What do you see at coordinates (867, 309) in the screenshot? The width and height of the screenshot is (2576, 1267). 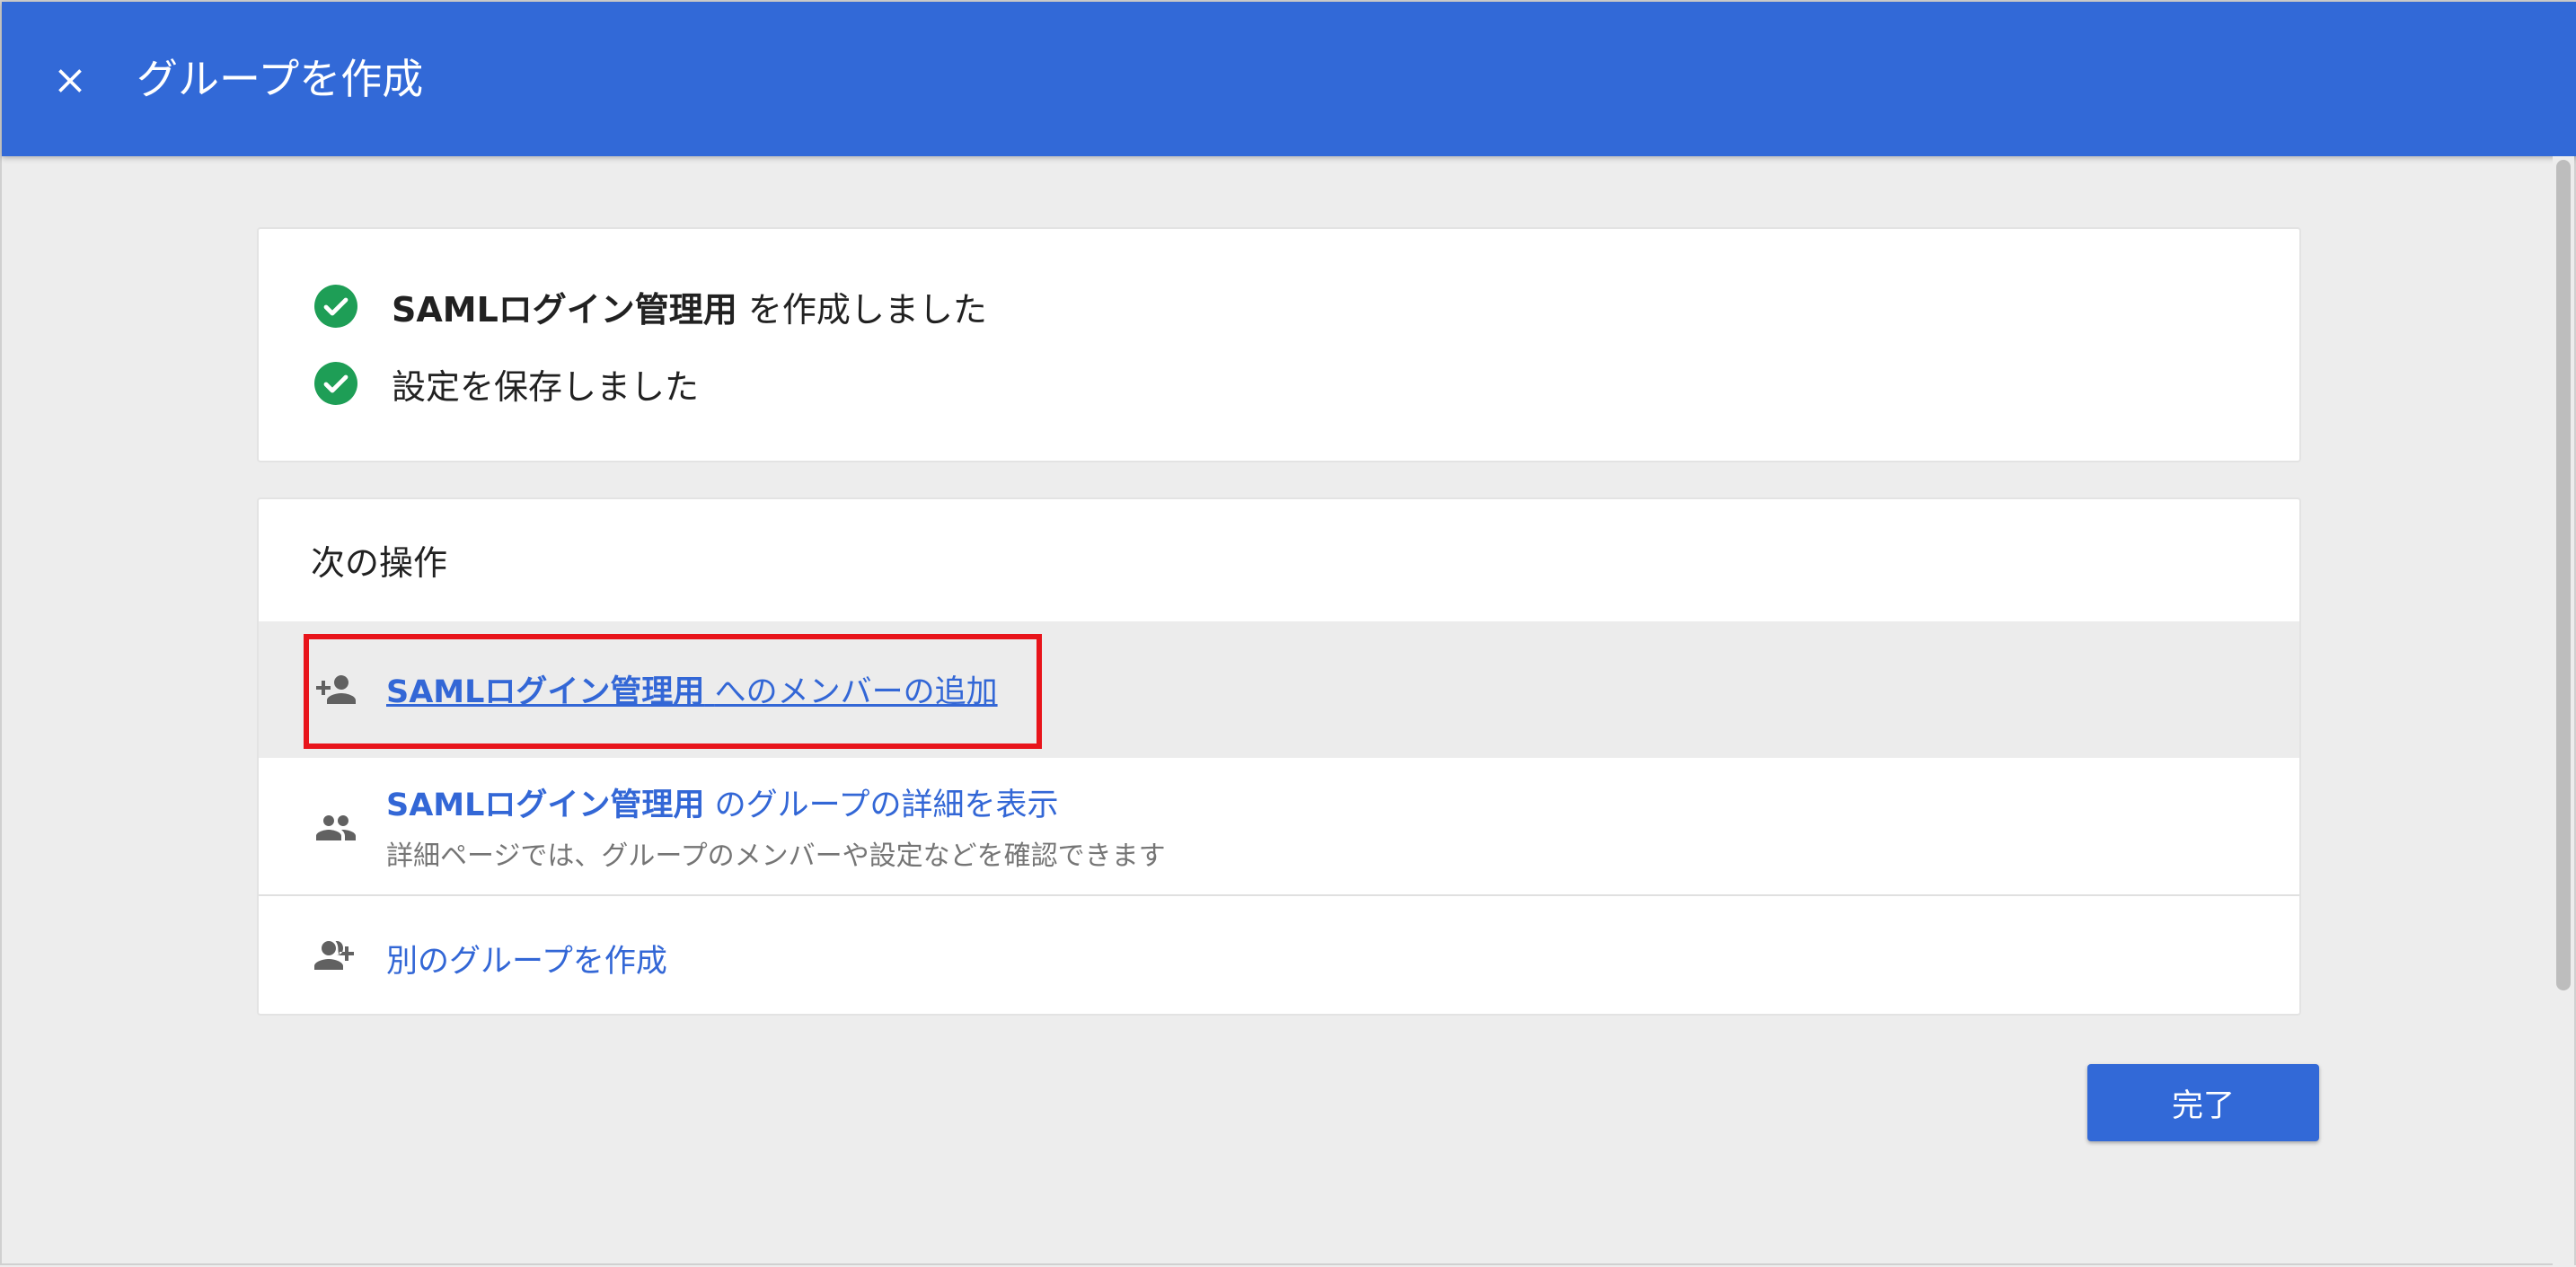 I see `status-text: を作成しました` at bounding box center [867, 309].